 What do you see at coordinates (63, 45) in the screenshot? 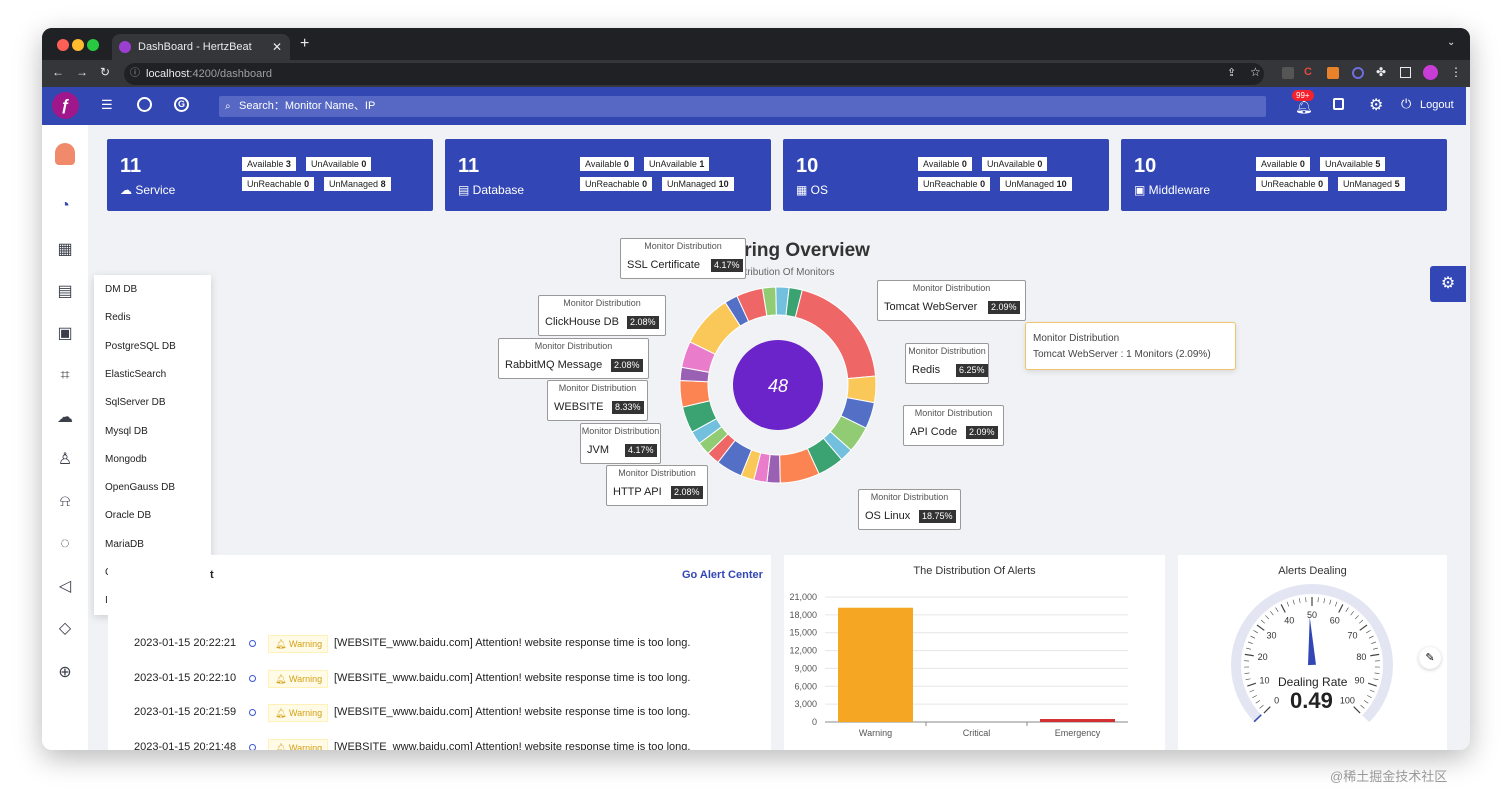
I see `close-window-button` at bounding box center [63, 45].